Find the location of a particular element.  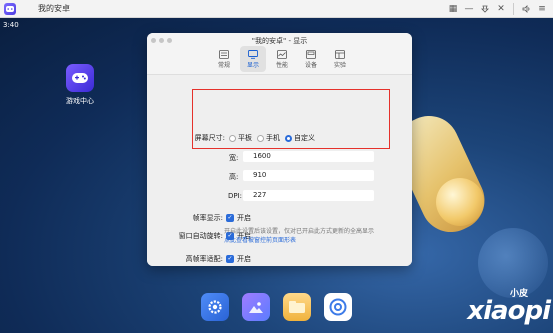

lab-icon is located at coordinates (340, 54).